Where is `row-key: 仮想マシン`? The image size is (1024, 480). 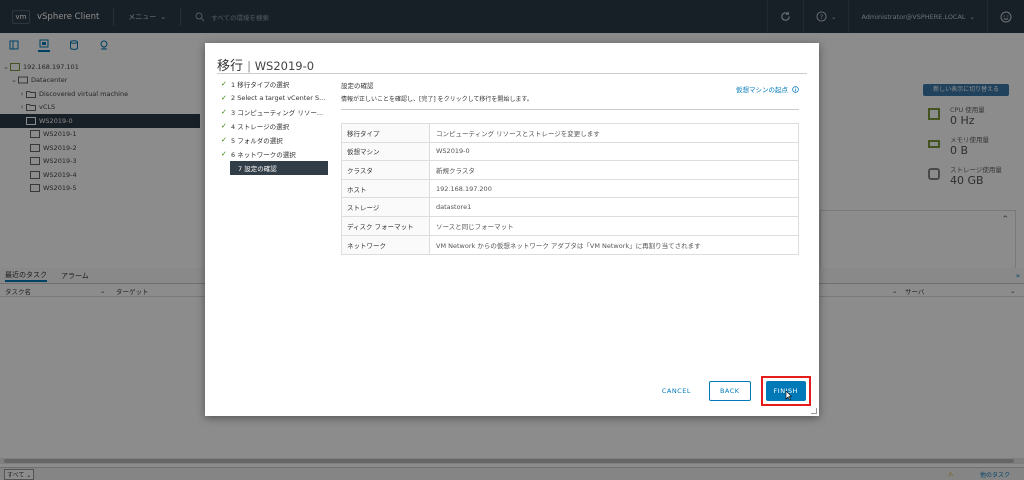 row-key: 仮想マシン is located at coordinates (386, 151).